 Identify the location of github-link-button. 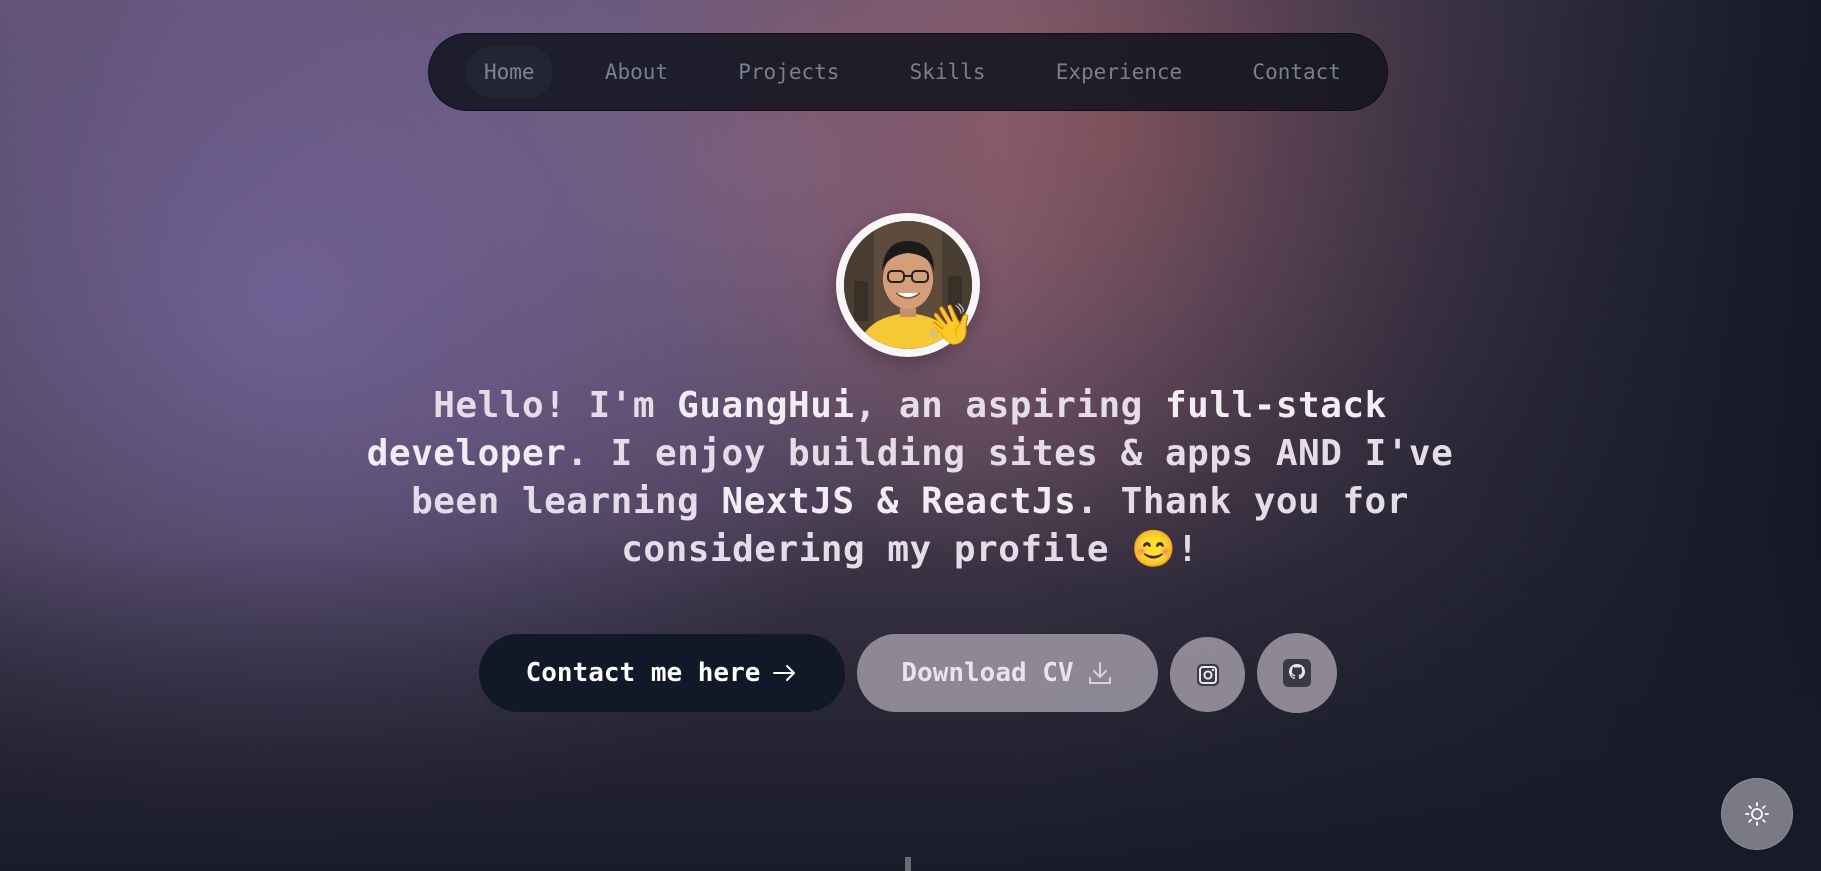
(1297, 673).